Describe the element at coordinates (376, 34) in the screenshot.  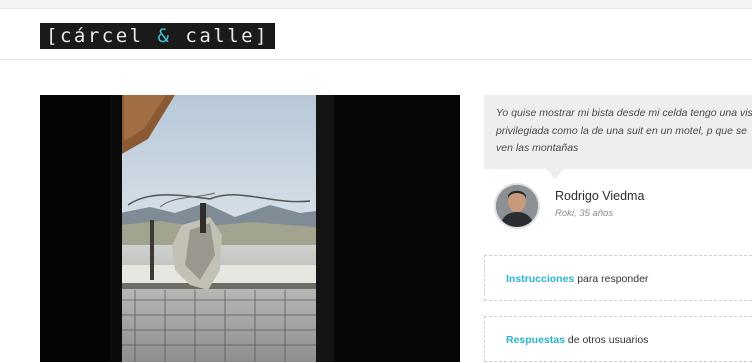
I see `site-header: [cárcel & calle]` at that location.